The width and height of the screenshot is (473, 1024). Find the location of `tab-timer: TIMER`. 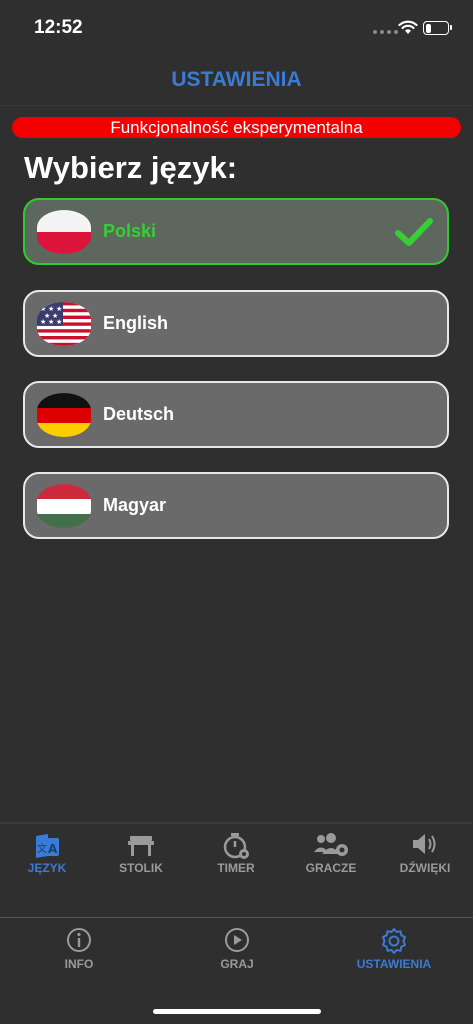

tab-timer: TIMER is located at coordinates (236, 871).